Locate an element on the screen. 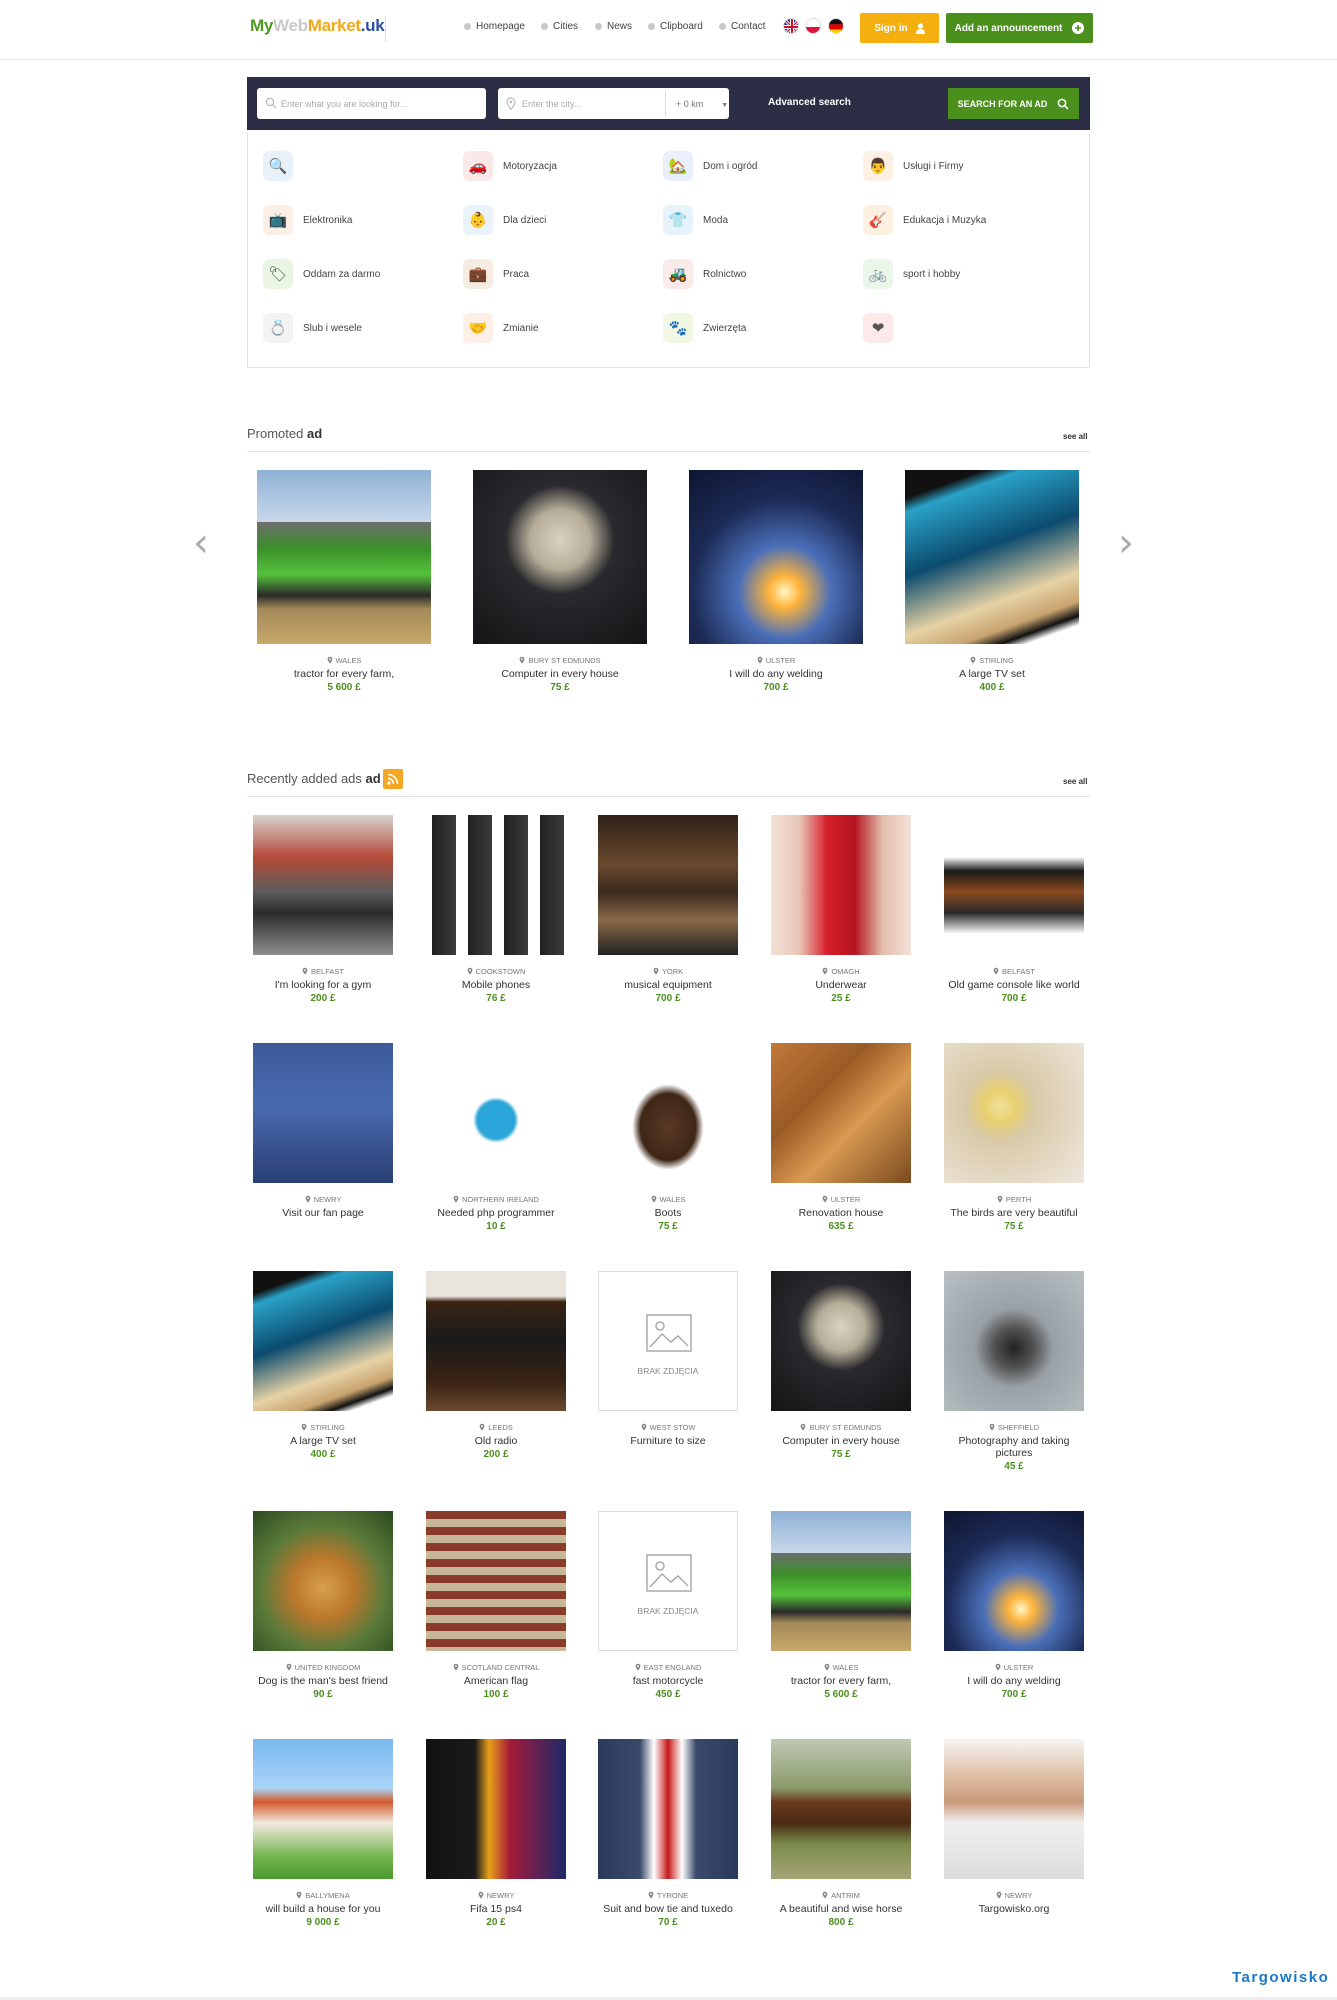 The height and width of the screenshot is (2000, 1337). ad-title: will build a house for you is located at coordinates (323, 1909).